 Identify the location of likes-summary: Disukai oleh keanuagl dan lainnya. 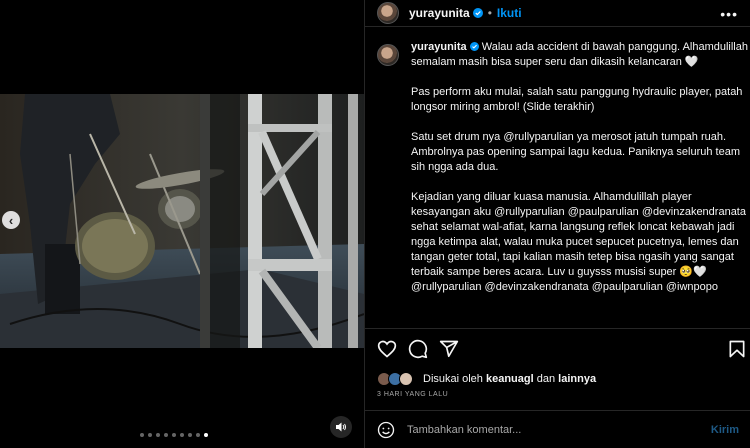
(486, 379).